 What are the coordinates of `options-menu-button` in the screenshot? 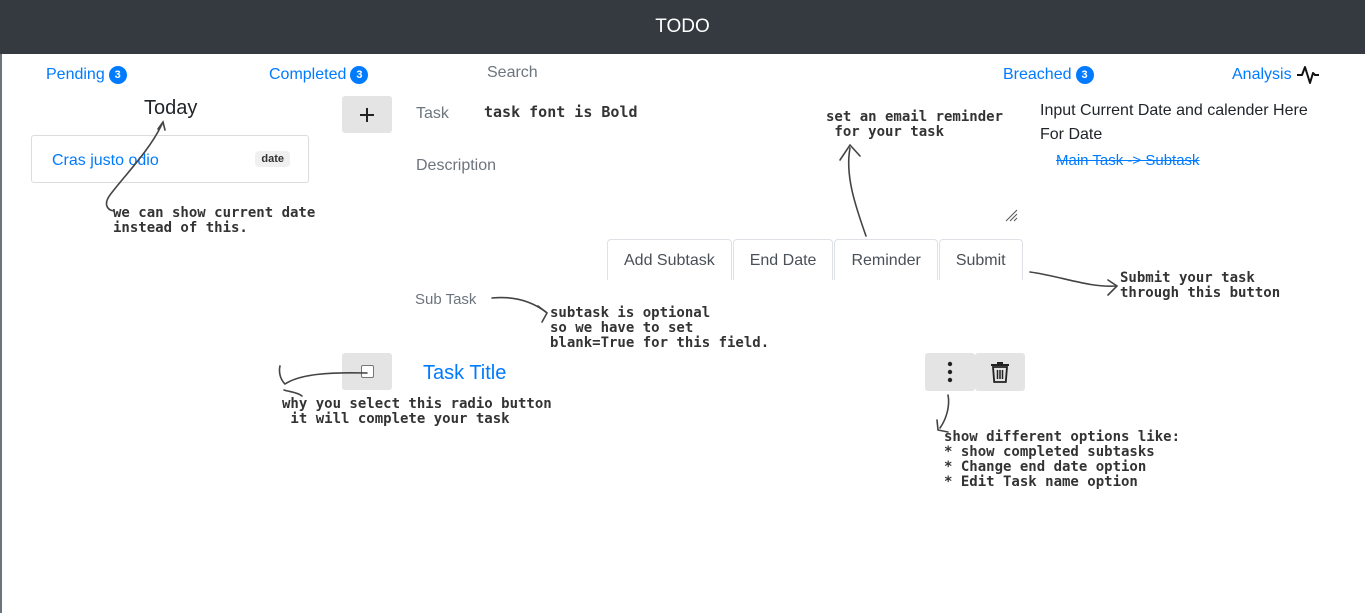 It's located at (950, 372).